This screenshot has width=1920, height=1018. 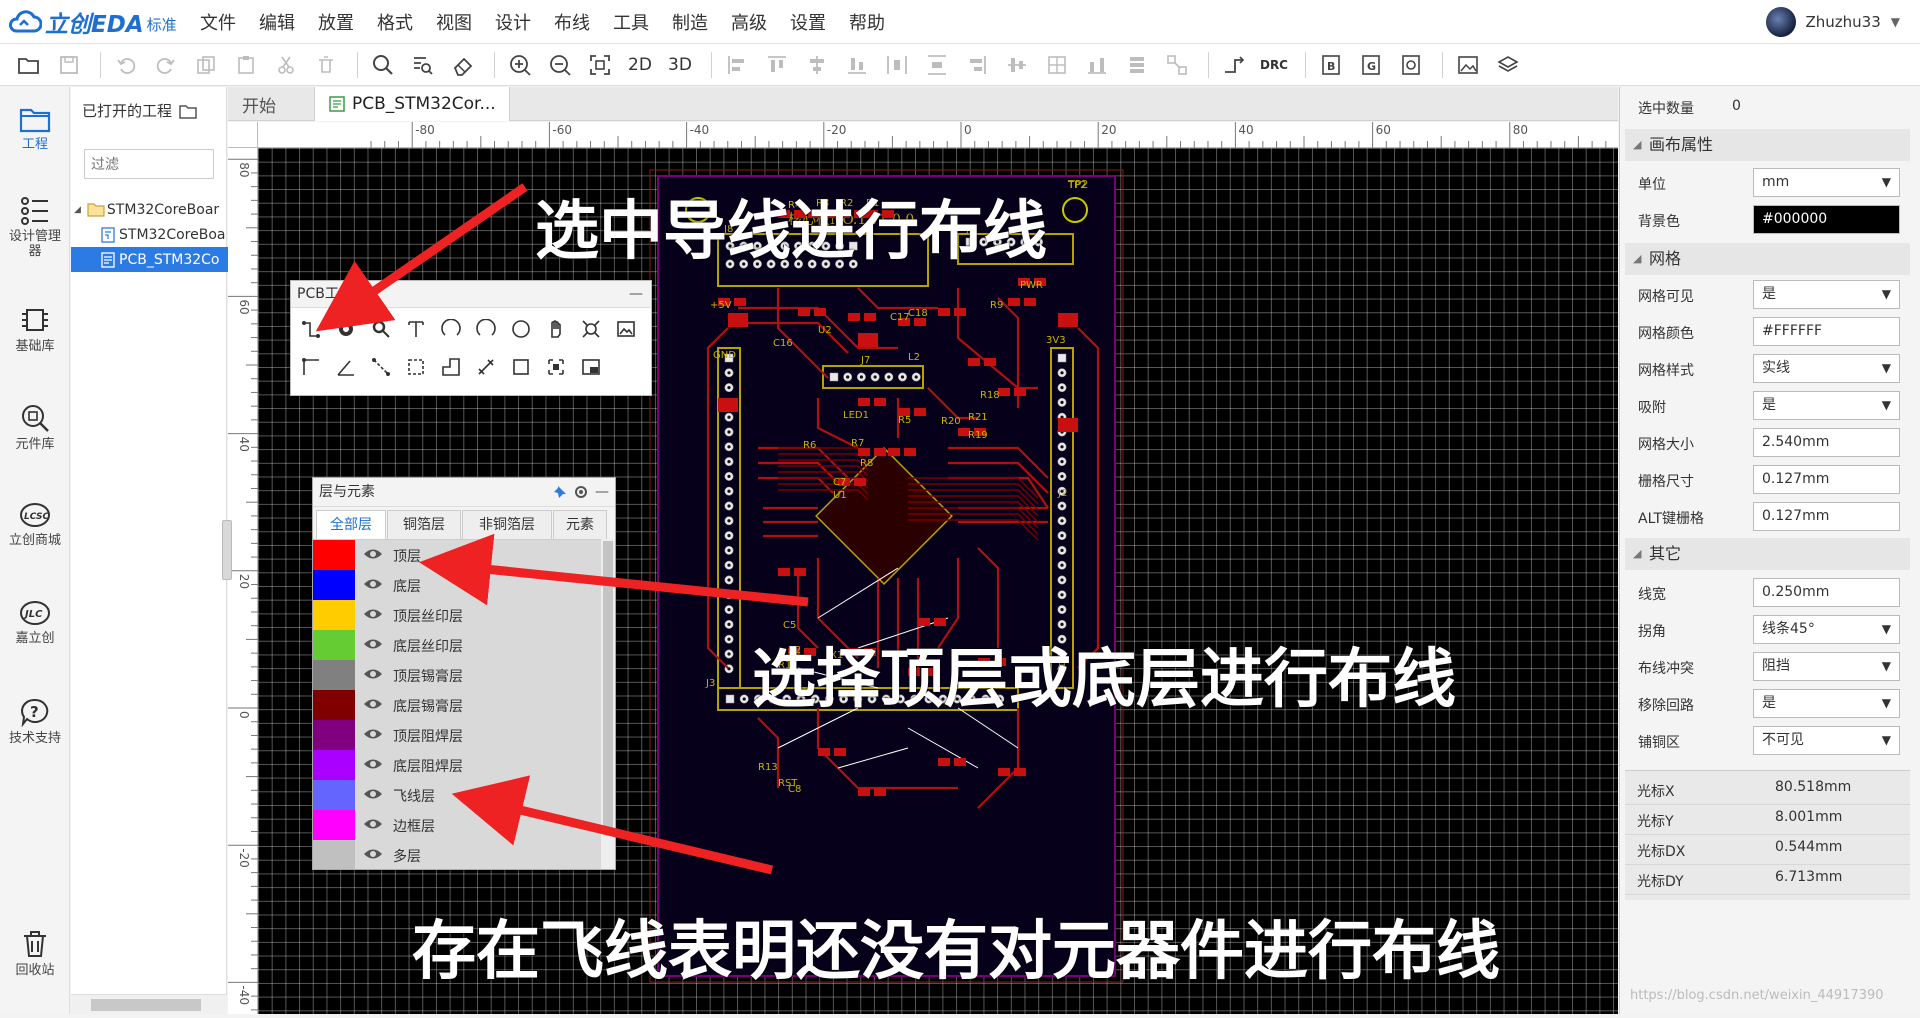 What do you see at coordinates (591, 367) in the screenshot?
I see `canvas-origin-icon` at bounding box center [591, 367].